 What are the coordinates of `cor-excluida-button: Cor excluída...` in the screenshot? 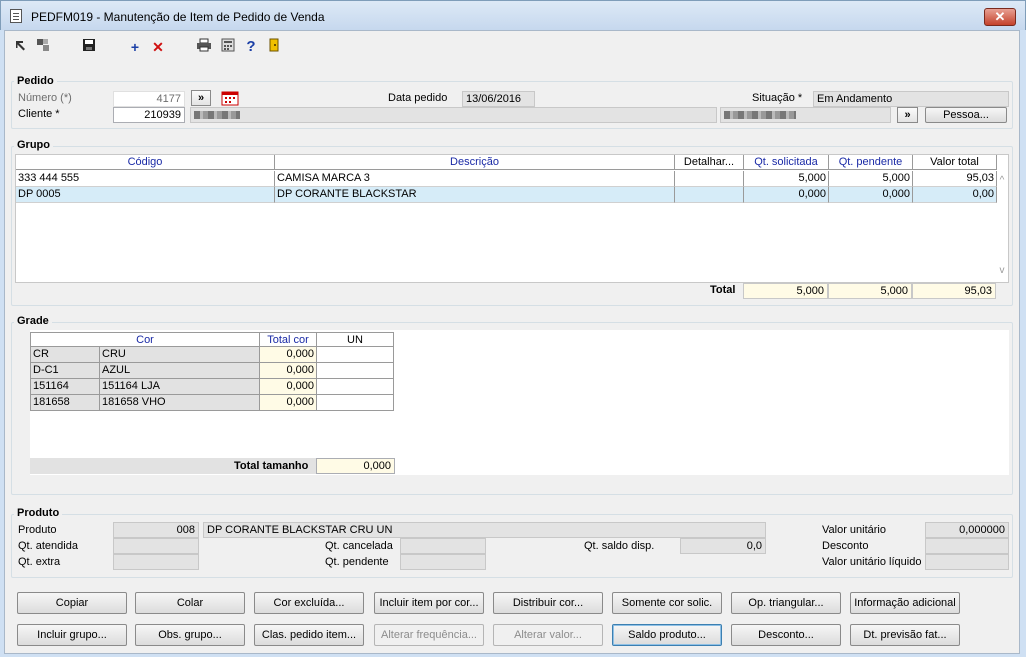 It's located at (309, 603).